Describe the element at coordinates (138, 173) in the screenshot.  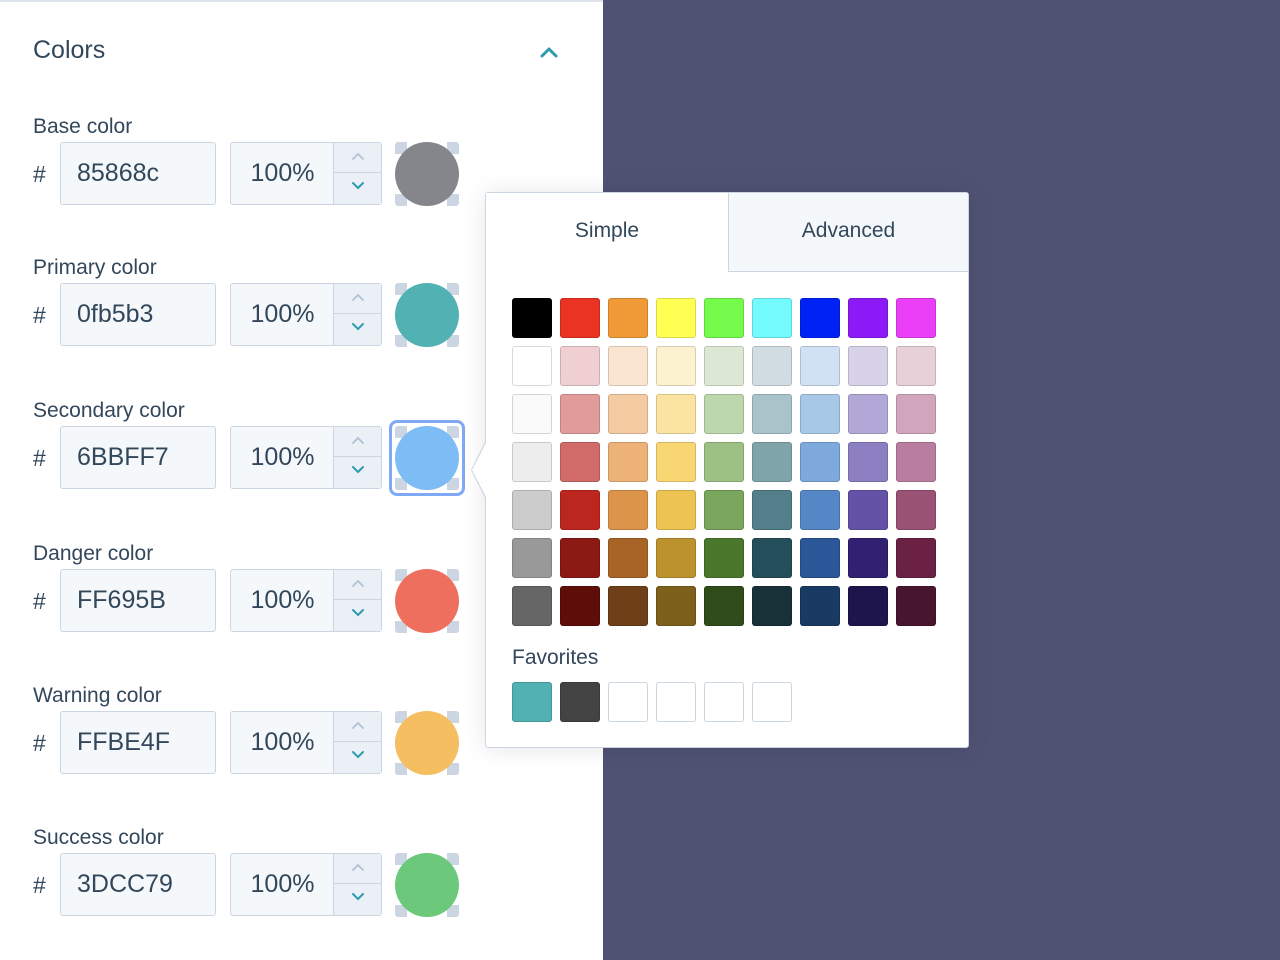
I see `hex-input: 85868c` at that location.